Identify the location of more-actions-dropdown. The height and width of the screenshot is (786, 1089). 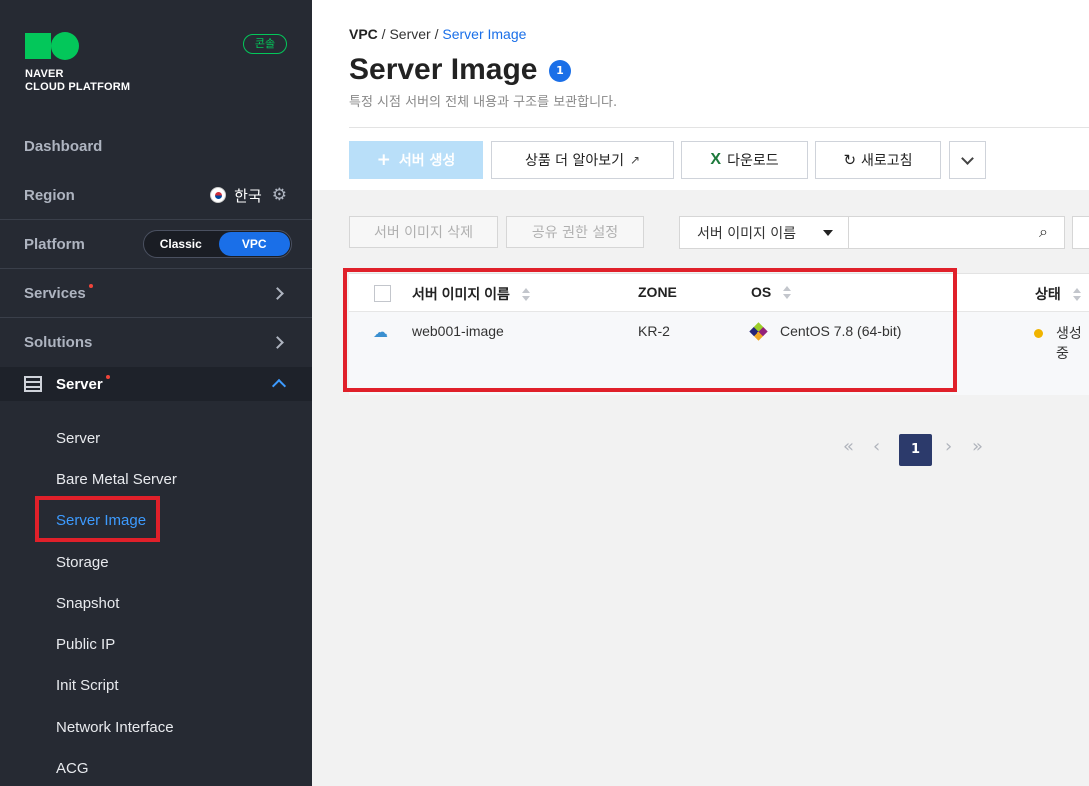
(967, 160).